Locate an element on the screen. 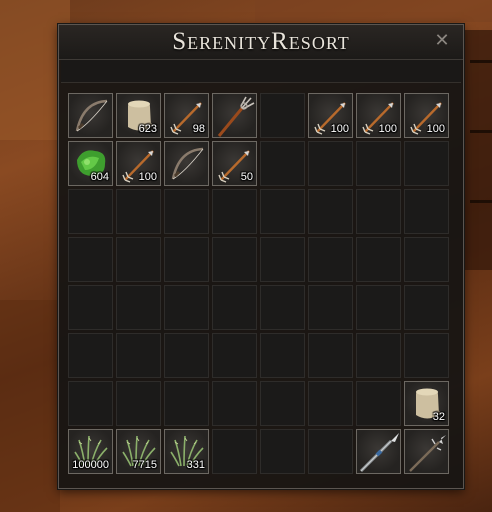 The image size is (492, 512). item-count: 100000 is located at coordinates (90, 465).